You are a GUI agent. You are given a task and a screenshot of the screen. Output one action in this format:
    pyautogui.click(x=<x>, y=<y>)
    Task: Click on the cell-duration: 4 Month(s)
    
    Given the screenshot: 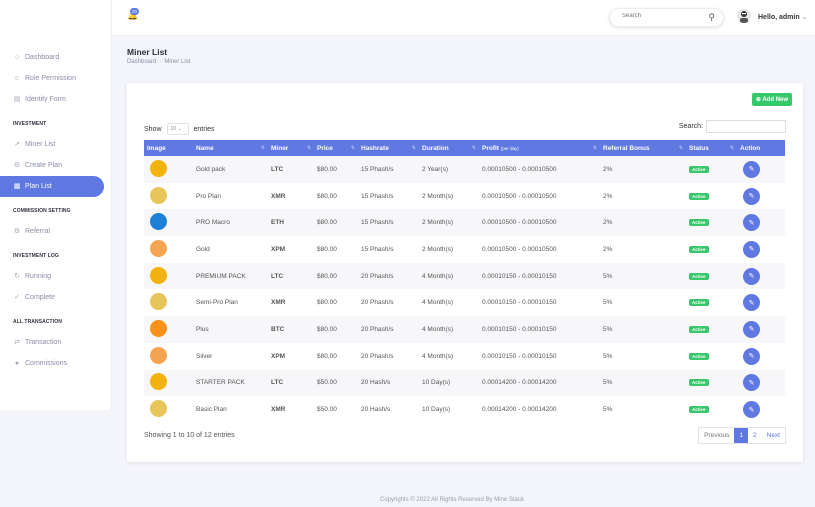 What is the action you would take?
    pyautogui.click(x=438, y=329)
    